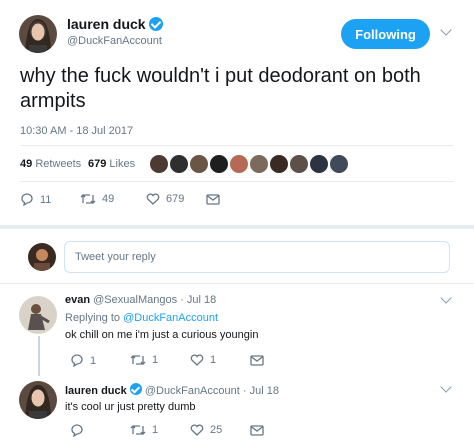 The width and height of the screenshot is (474, 442). Describe the element at coordinates (114, 41) in the screenshot. I see `author-handle: @DuckFanAccount` at that location.